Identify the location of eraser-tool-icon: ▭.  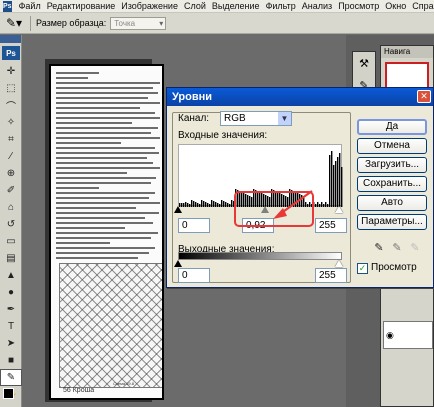
(11, 241).